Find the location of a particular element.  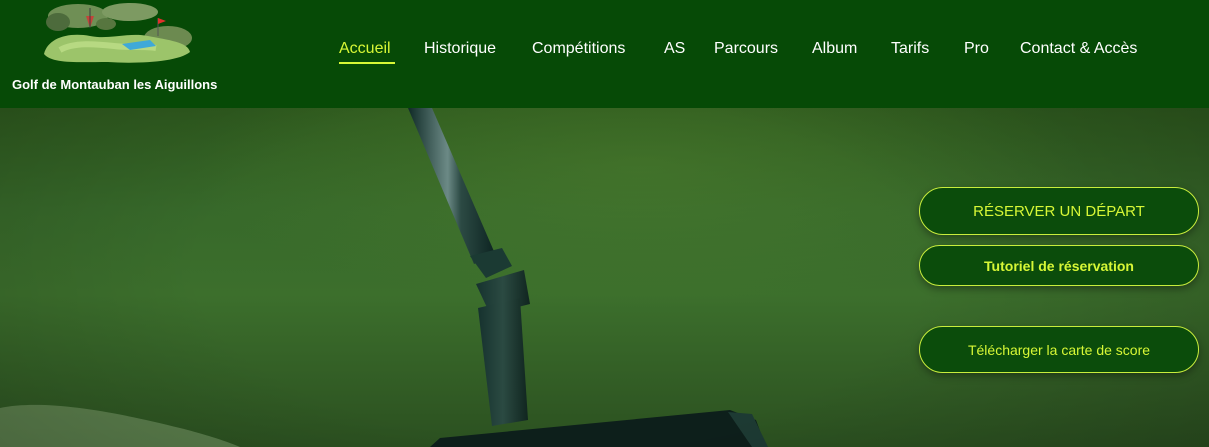

booking-tutorial-button: Tutoriel de réservation is located at coordinates (1059, 265).